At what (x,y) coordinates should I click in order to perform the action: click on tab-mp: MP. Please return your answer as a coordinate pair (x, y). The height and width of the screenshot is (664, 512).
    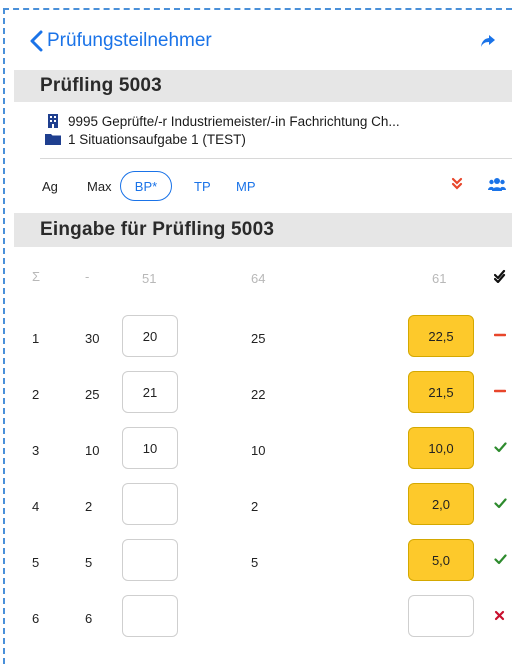
    Looking at the image, I should click on (246, 186).